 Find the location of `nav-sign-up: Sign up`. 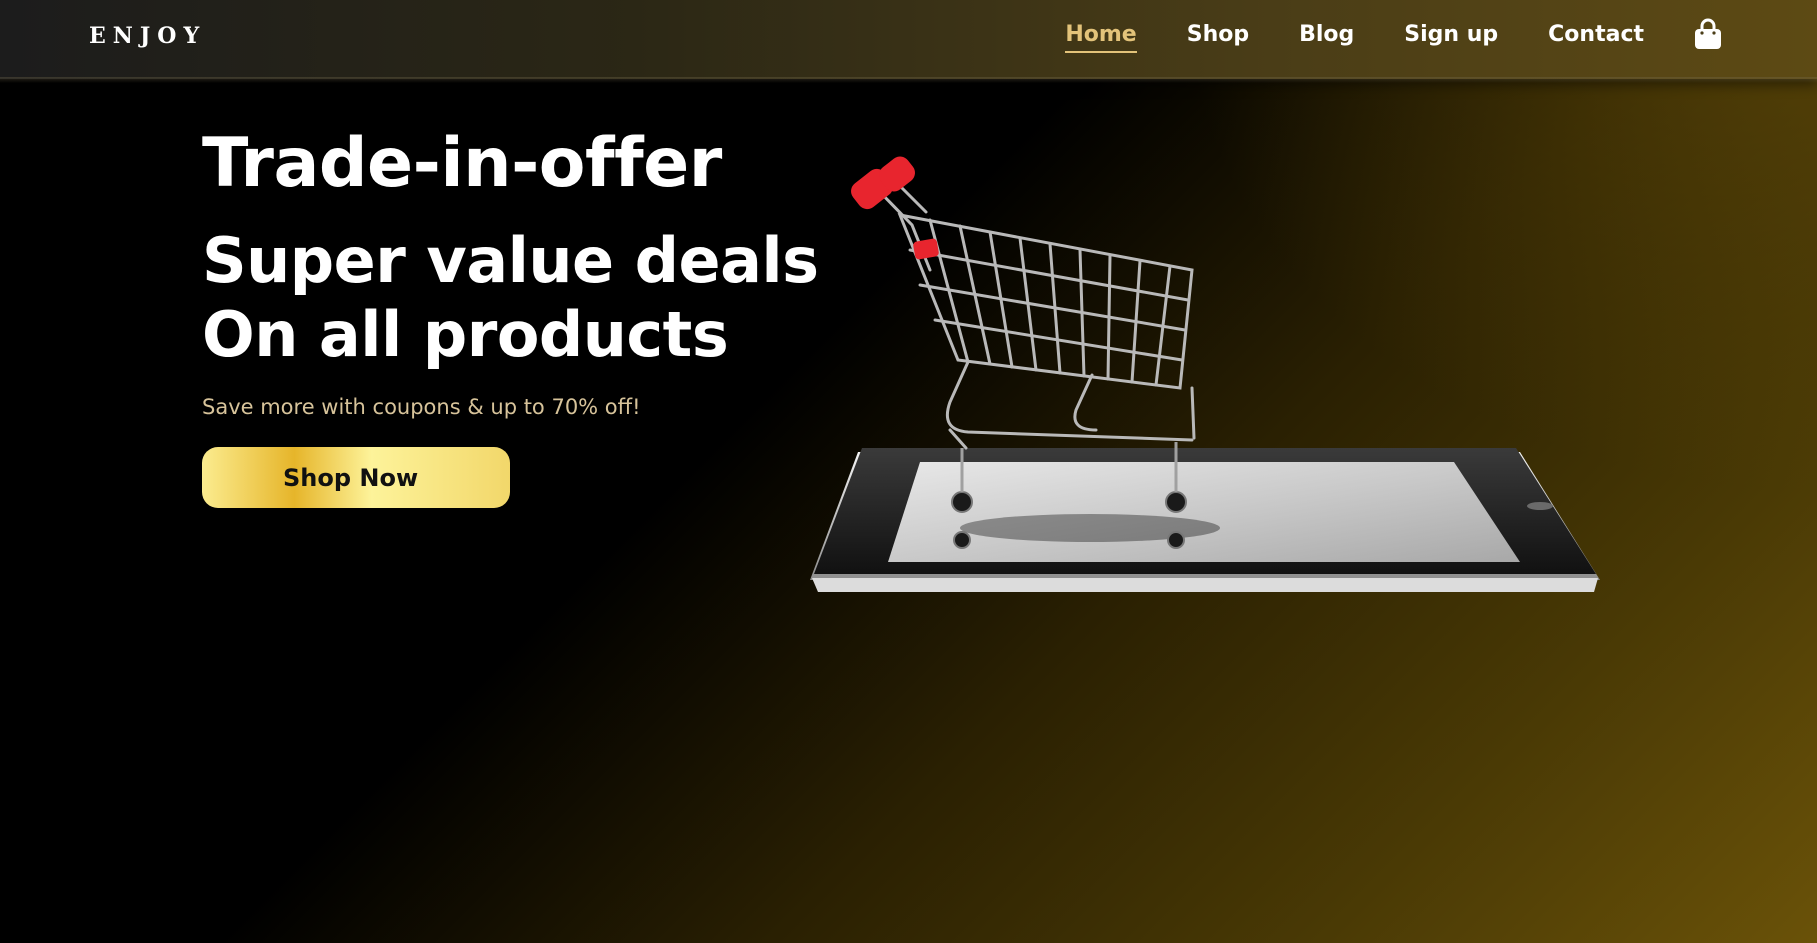

nav-sign-up: Sign up is located at coordinates (1451, 34).